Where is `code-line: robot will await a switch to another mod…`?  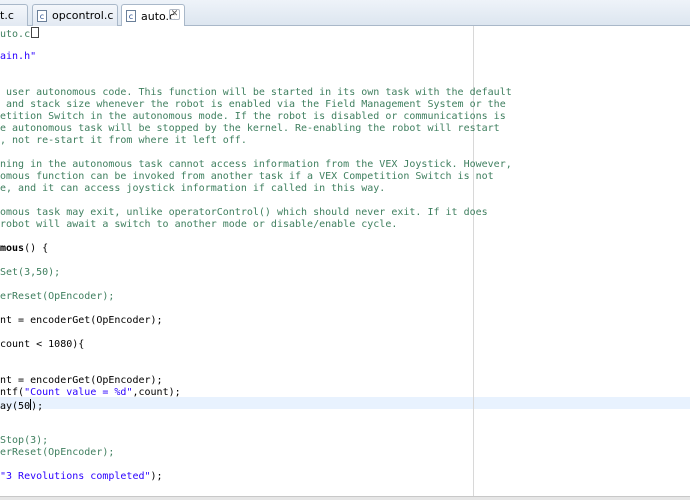
code-line: robot will await a switch to another mod… is located at coordinates (198, 225).